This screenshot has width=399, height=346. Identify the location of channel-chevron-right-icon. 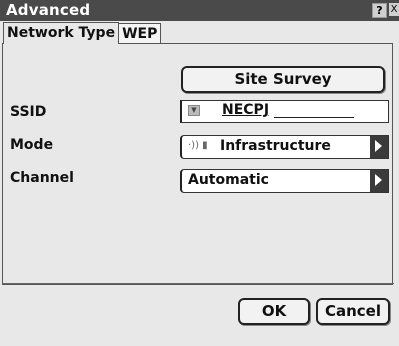
(379, 181).